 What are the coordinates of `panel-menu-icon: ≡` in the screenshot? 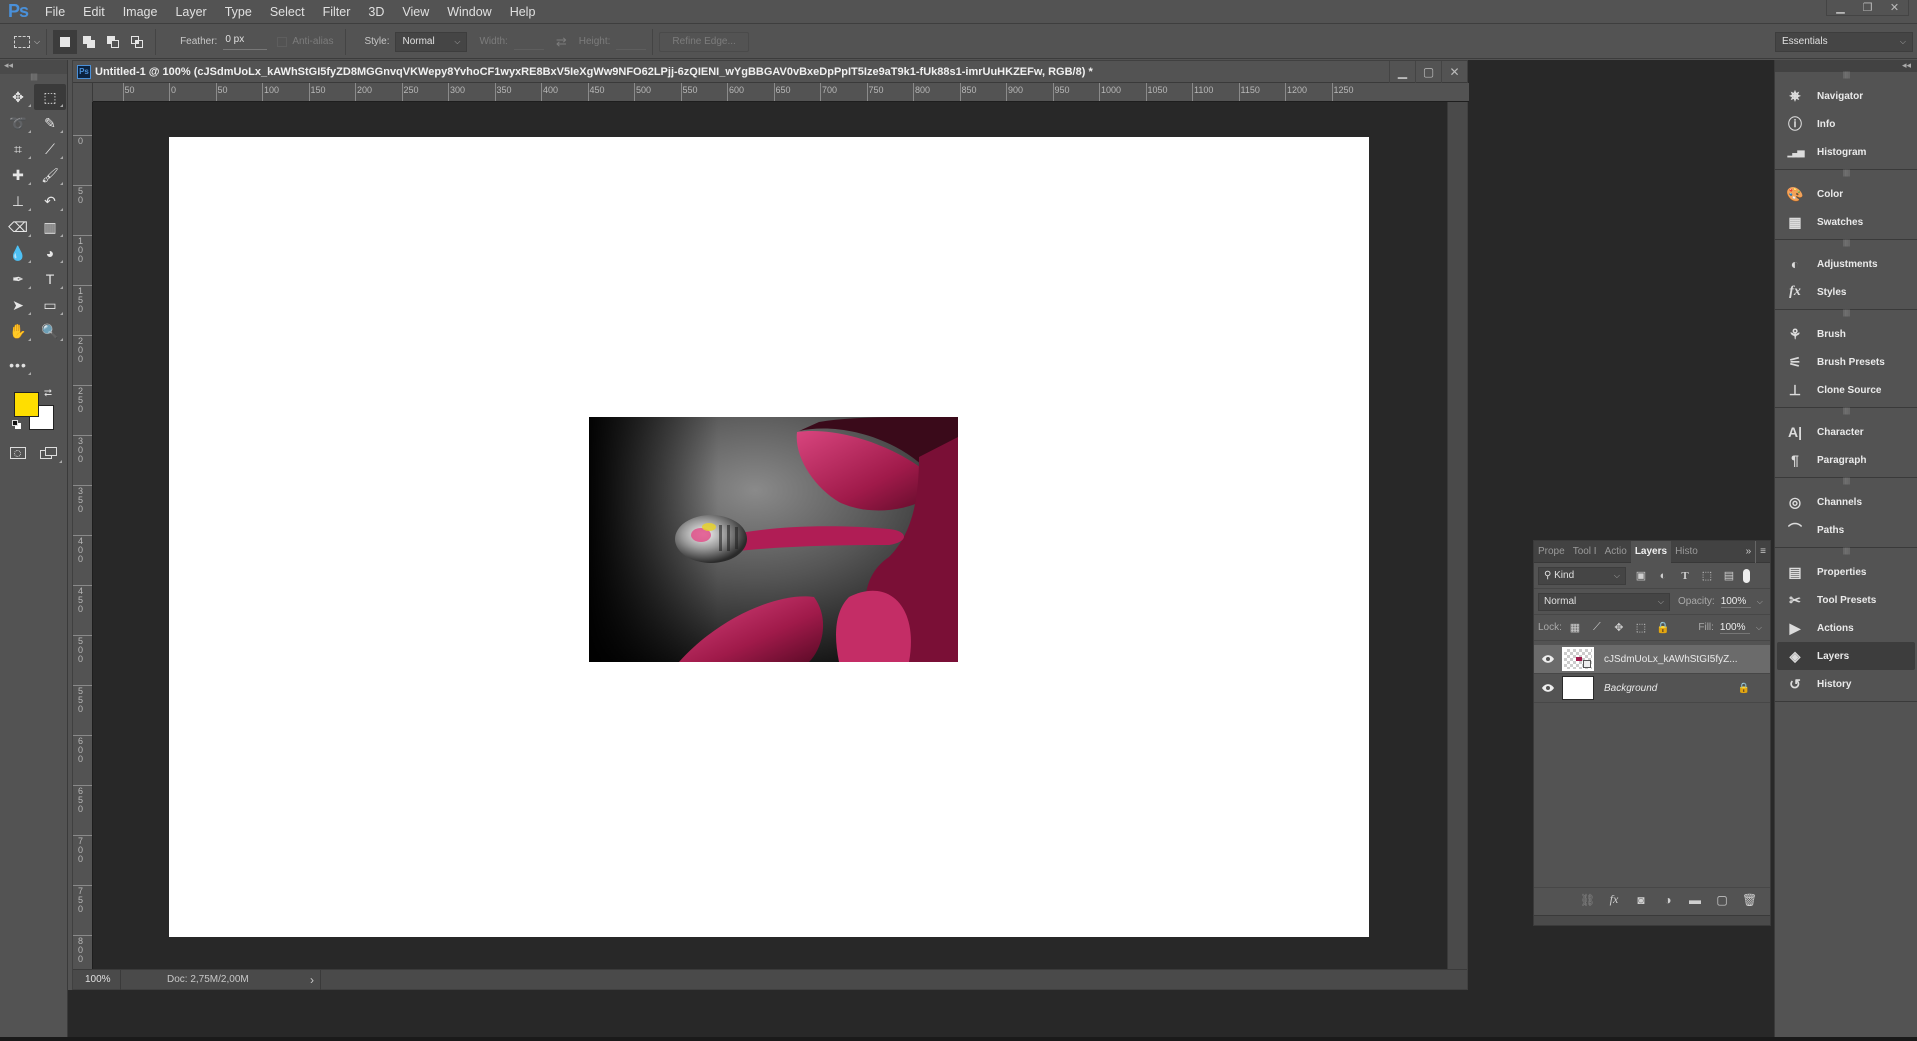 It's located at (1762, 551).